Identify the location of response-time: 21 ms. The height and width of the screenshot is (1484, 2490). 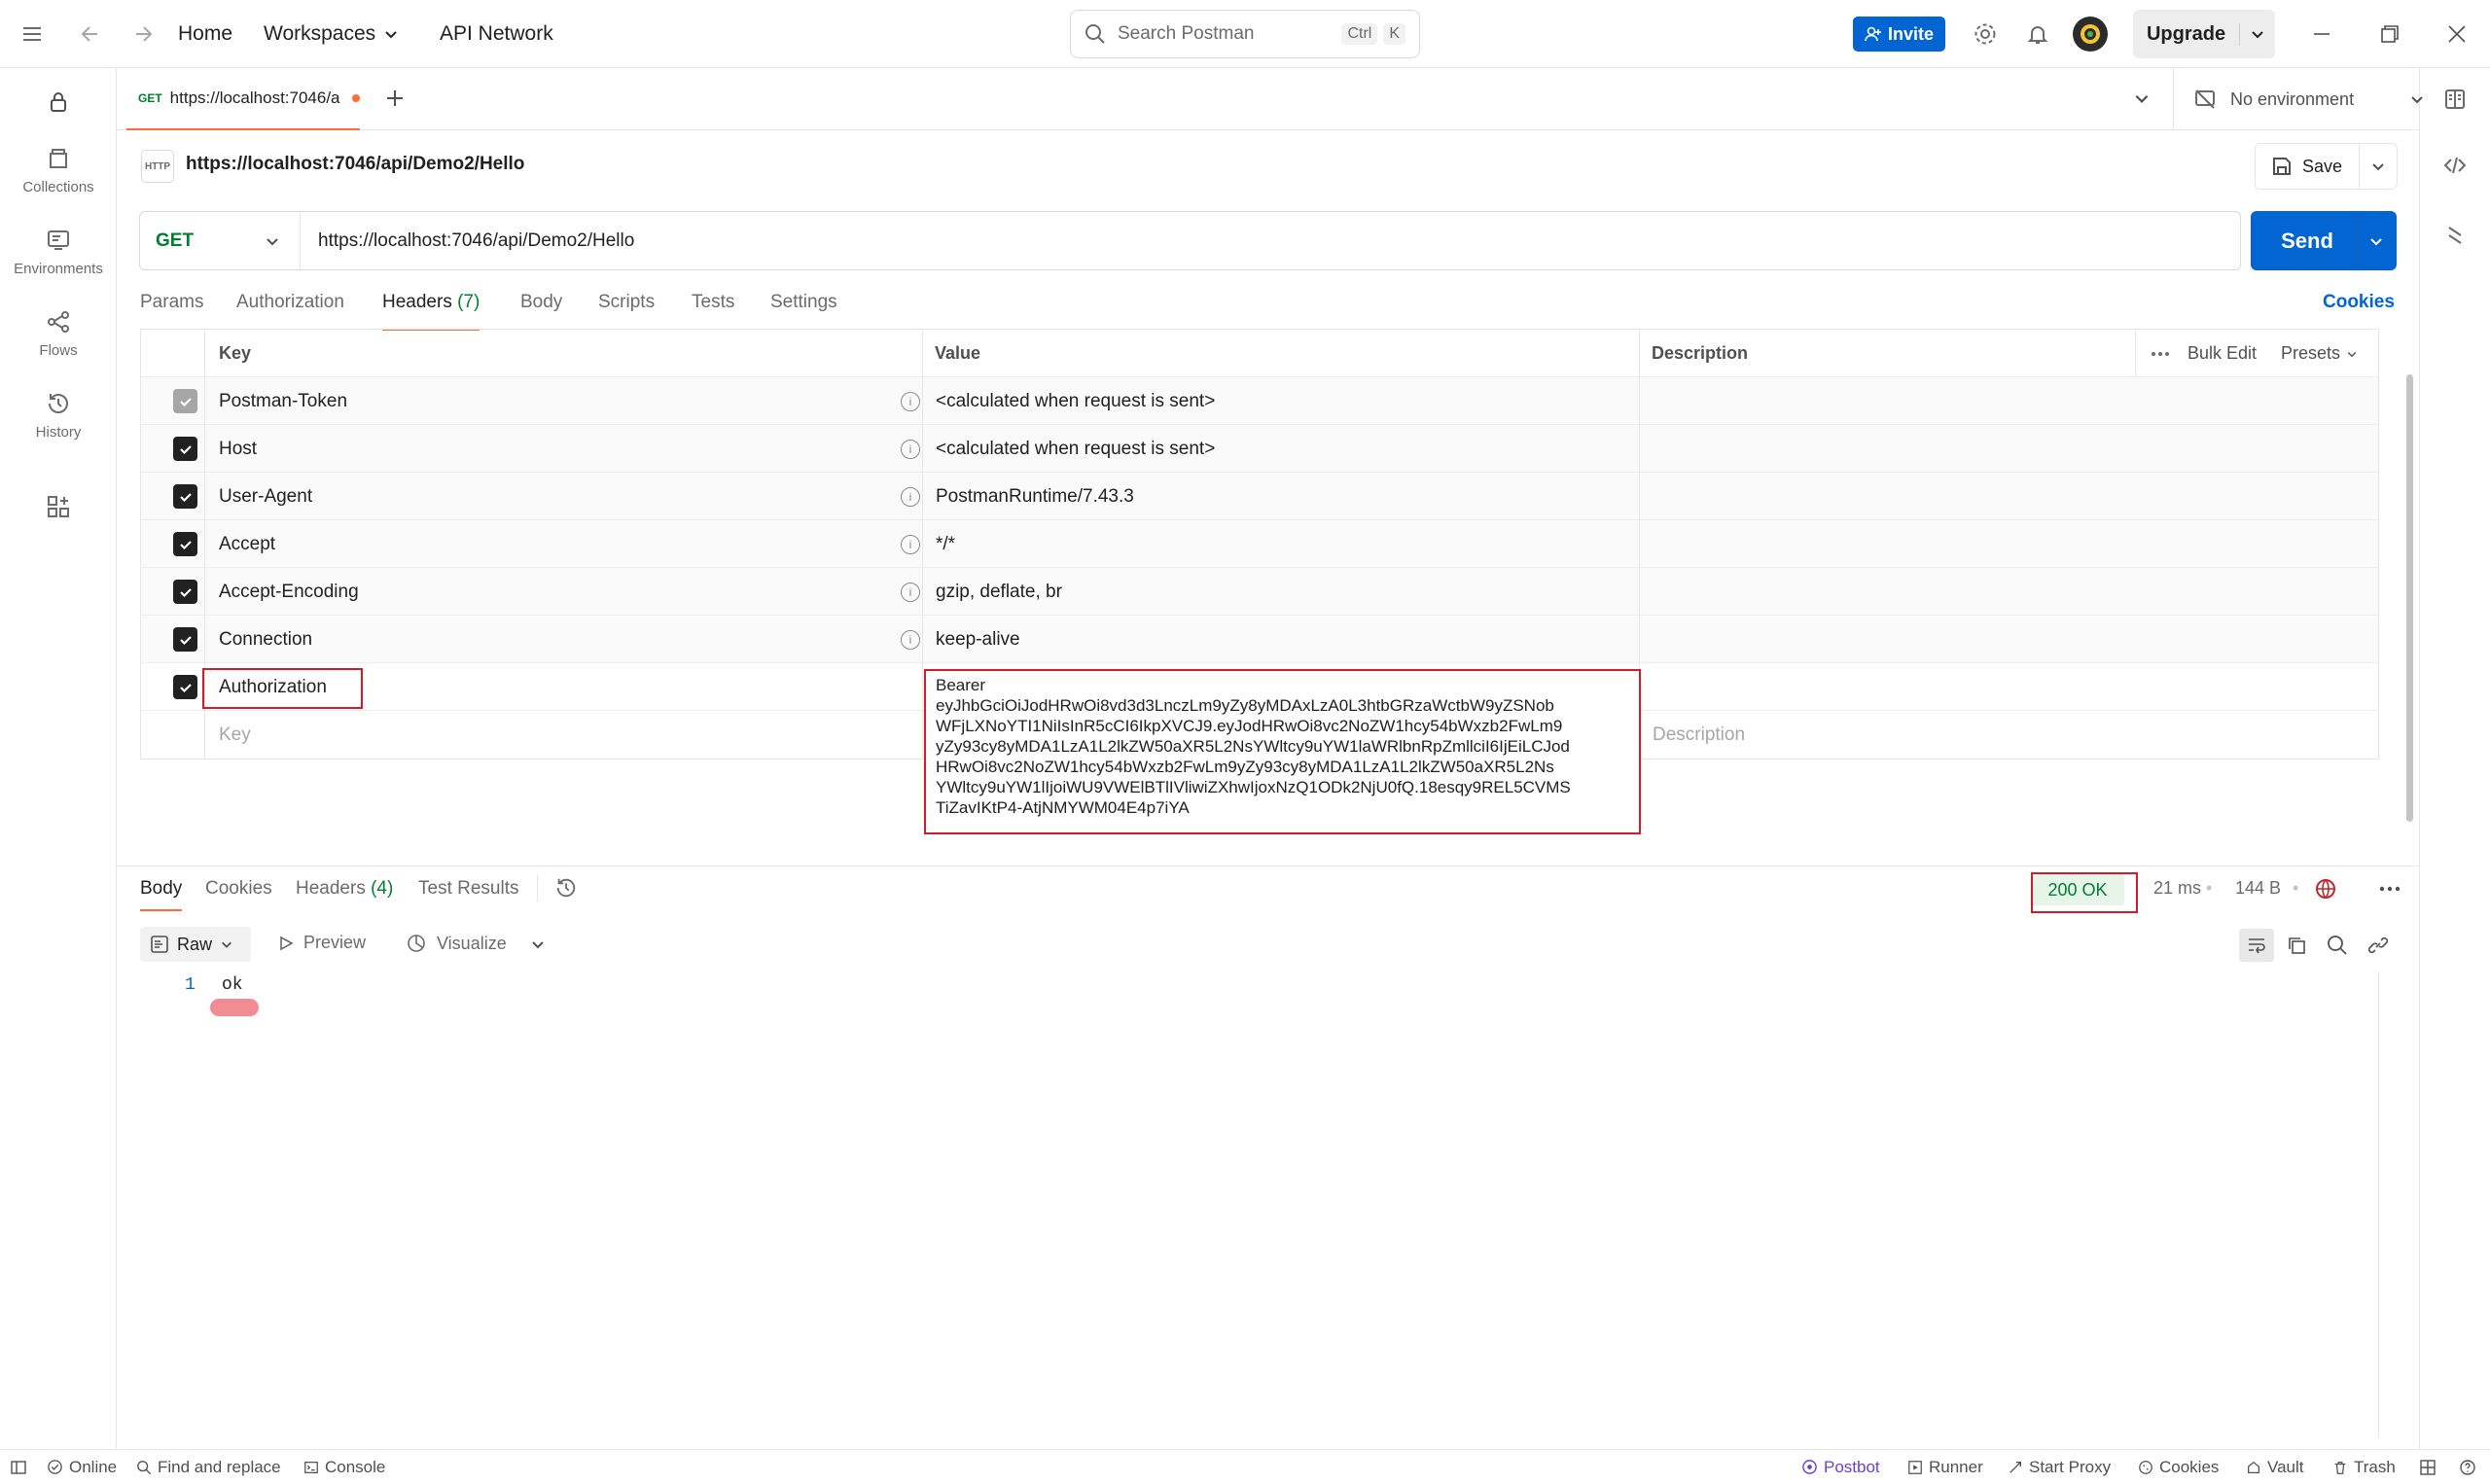
(2177, 889).